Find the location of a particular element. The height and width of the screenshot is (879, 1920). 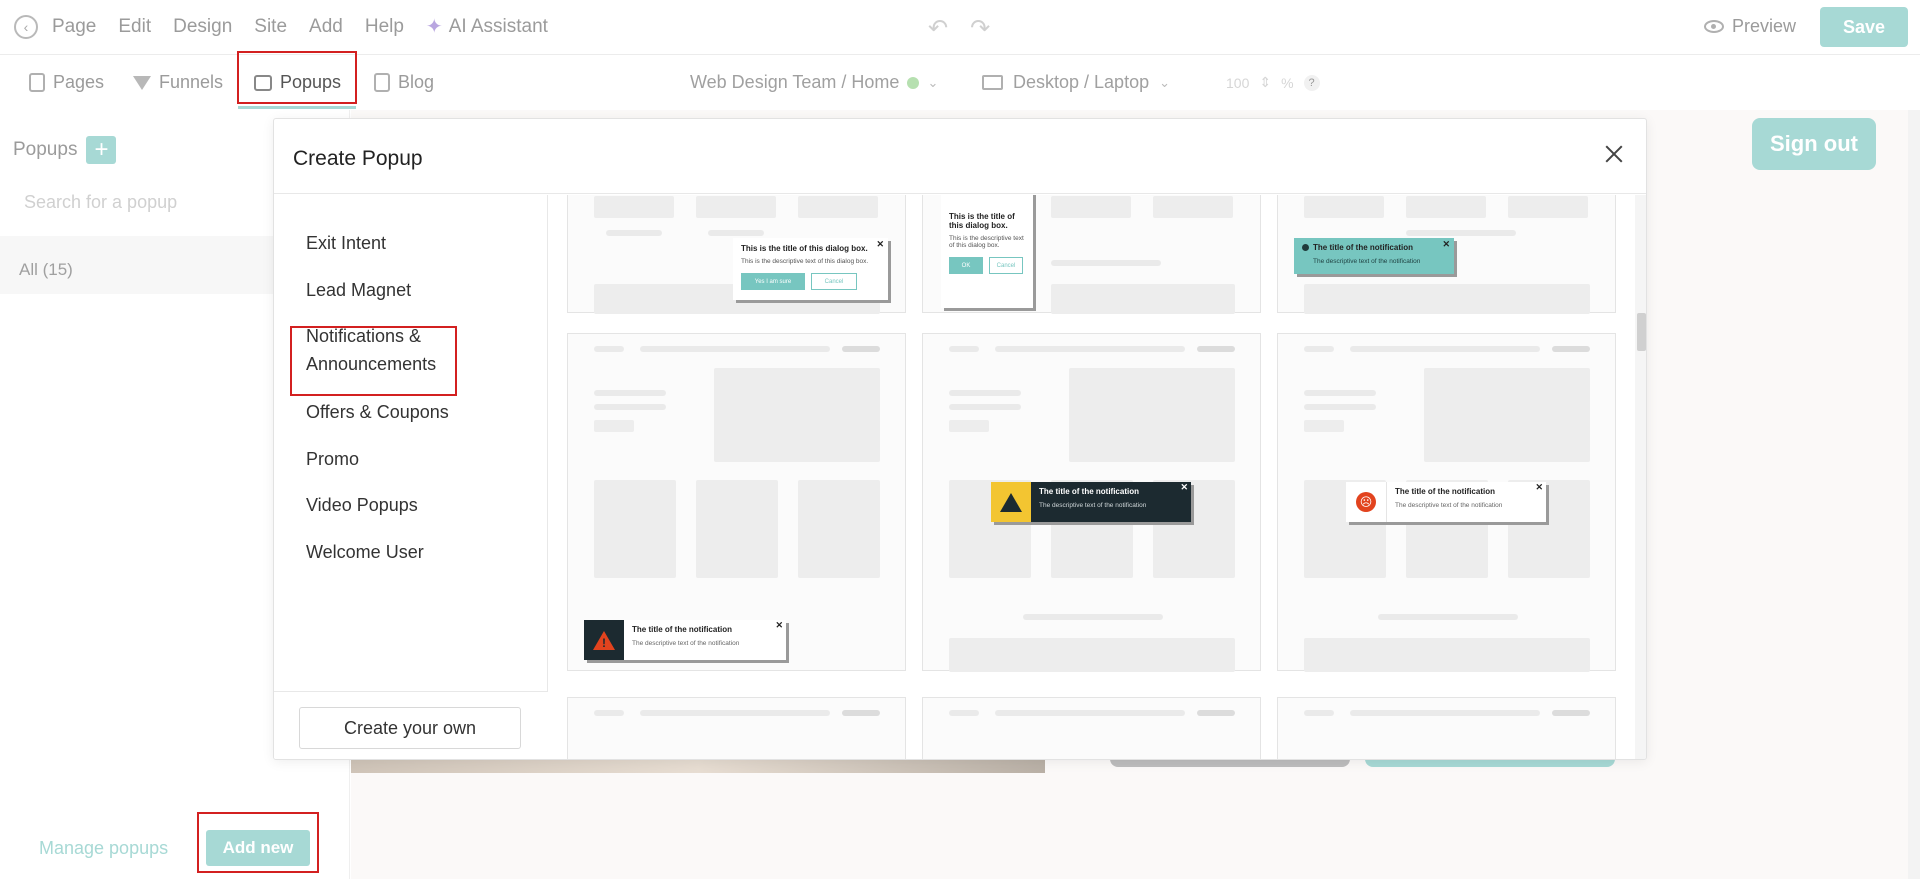

site-selector: Web Design Team / Home ⌄ is located at coordinates (814, 82).